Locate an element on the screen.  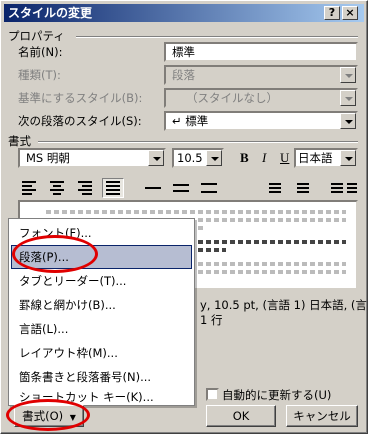
font-name-value: MS 明朝 is located at coordinates (48, 158).